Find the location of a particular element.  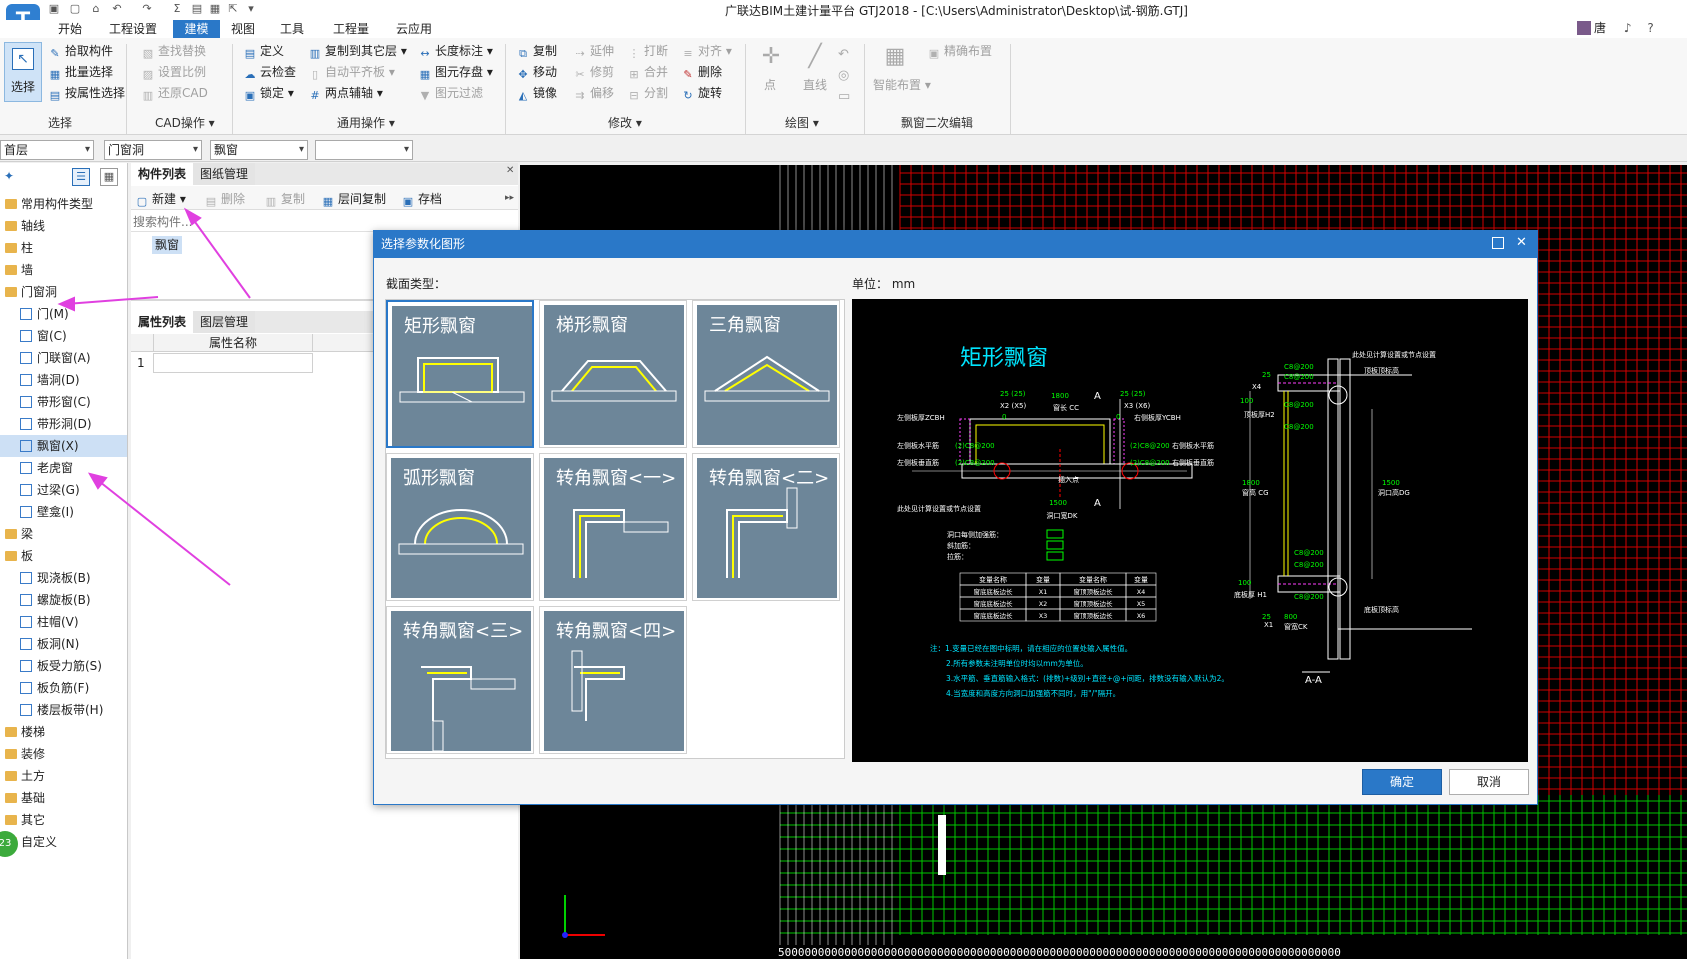

tab-view: 视图 is located at coordinates (243, 29).